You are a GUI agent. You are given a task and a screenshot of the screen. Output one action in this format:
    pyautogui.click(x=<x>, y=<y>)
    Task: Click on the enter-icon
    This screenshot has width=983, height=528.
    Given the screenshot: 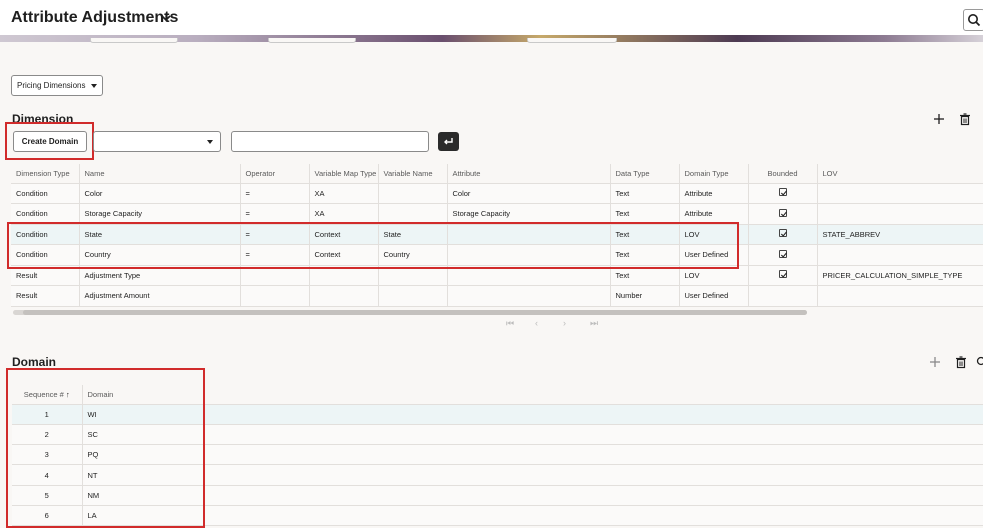 What is the action you would take?
    pyautogui.click(x=448, y=141)
    